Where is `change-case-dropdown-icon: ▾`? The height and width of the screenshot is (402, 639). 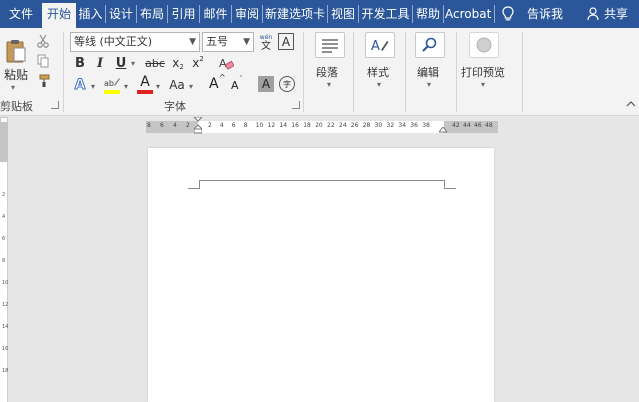
change-case-dropdown-icon: ▾ is located at coordinates (191, 86).